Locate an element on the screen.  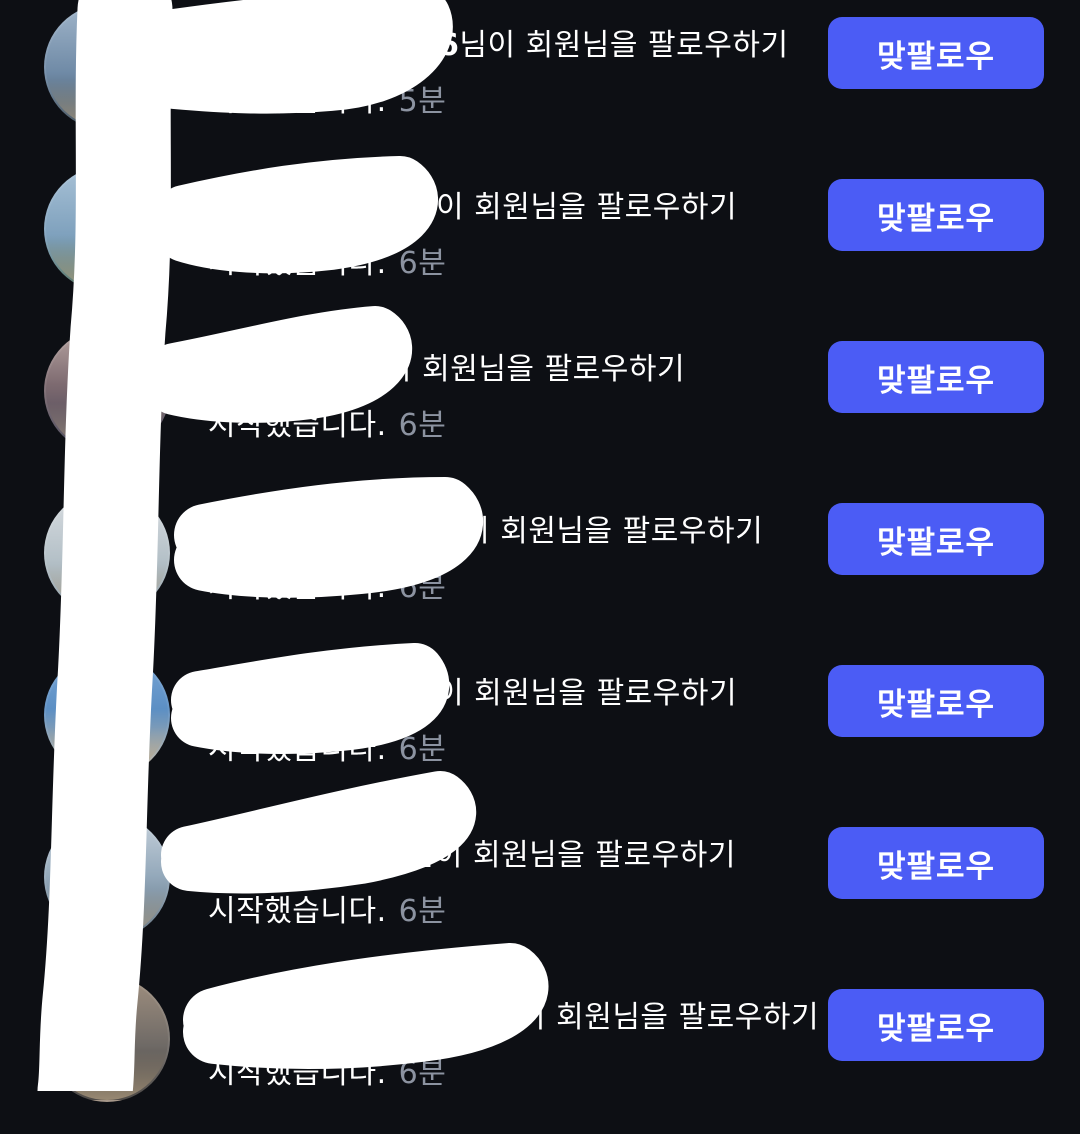
notification-row: 6님이 회원님을 팔로우하기 시작했습니다. 5분 맞팔로우 is located at coordinates (540, 81).